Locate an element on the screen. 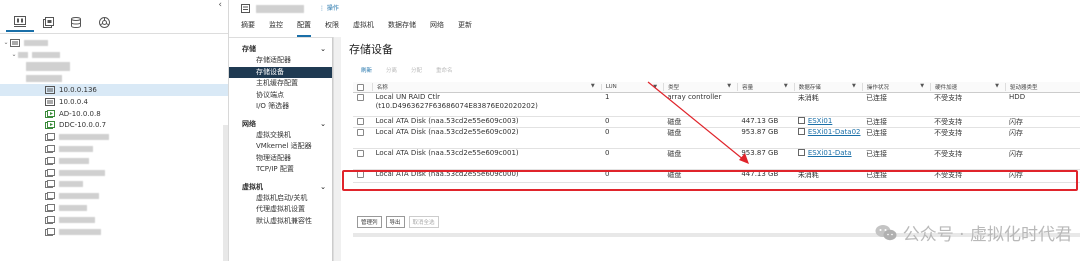 Image resolution: width=1080 pixels, height=261 pixels. col-status: 操作状况 ▼ is located at coordinates (895, 87).